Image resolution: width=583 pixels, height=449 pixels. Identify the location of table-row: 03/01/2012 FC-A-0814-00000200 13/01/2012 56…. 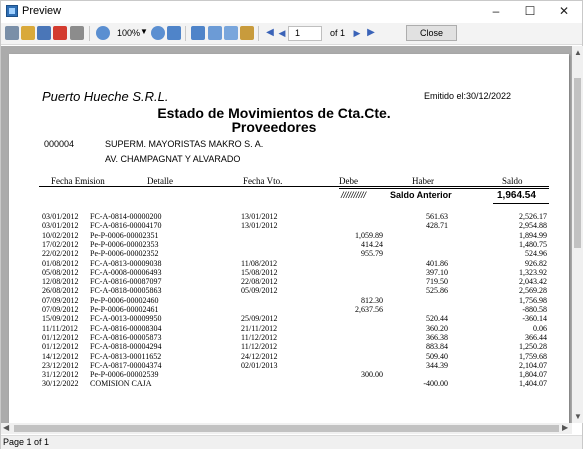
(289, 216).